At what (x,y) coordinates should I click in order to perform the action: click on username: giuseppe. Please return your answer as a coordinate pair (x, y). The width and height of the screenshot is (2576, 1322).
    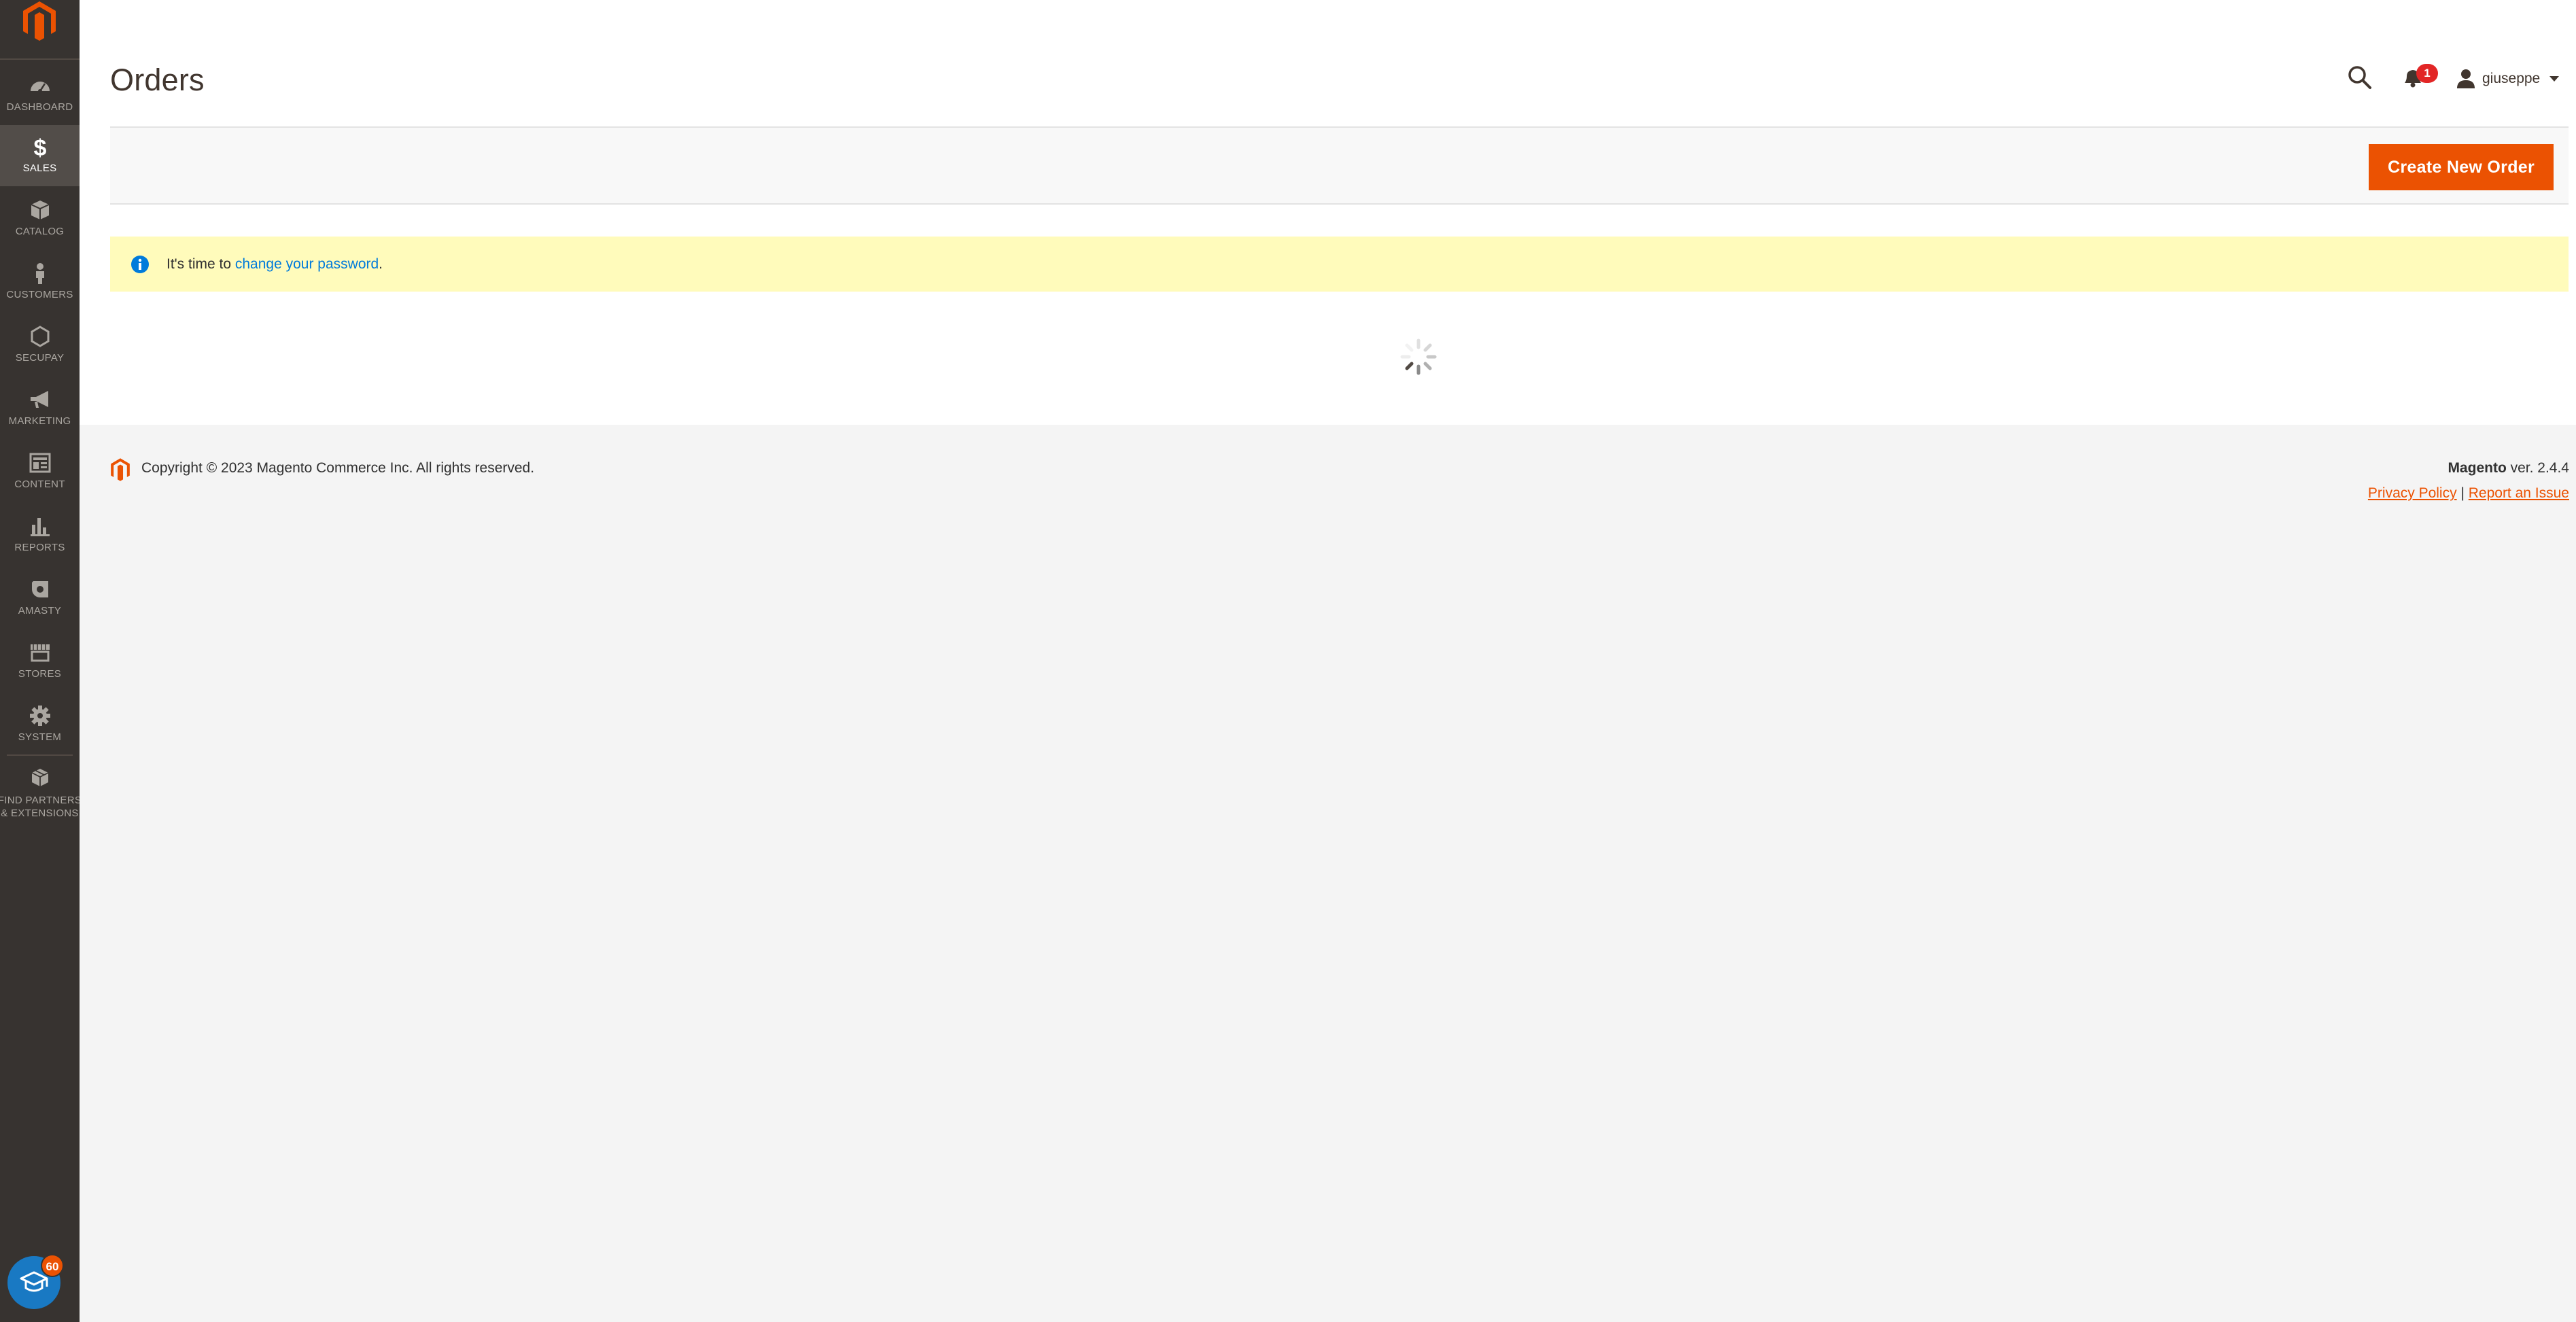
    Looking at the image, I should click on (2511, 78).